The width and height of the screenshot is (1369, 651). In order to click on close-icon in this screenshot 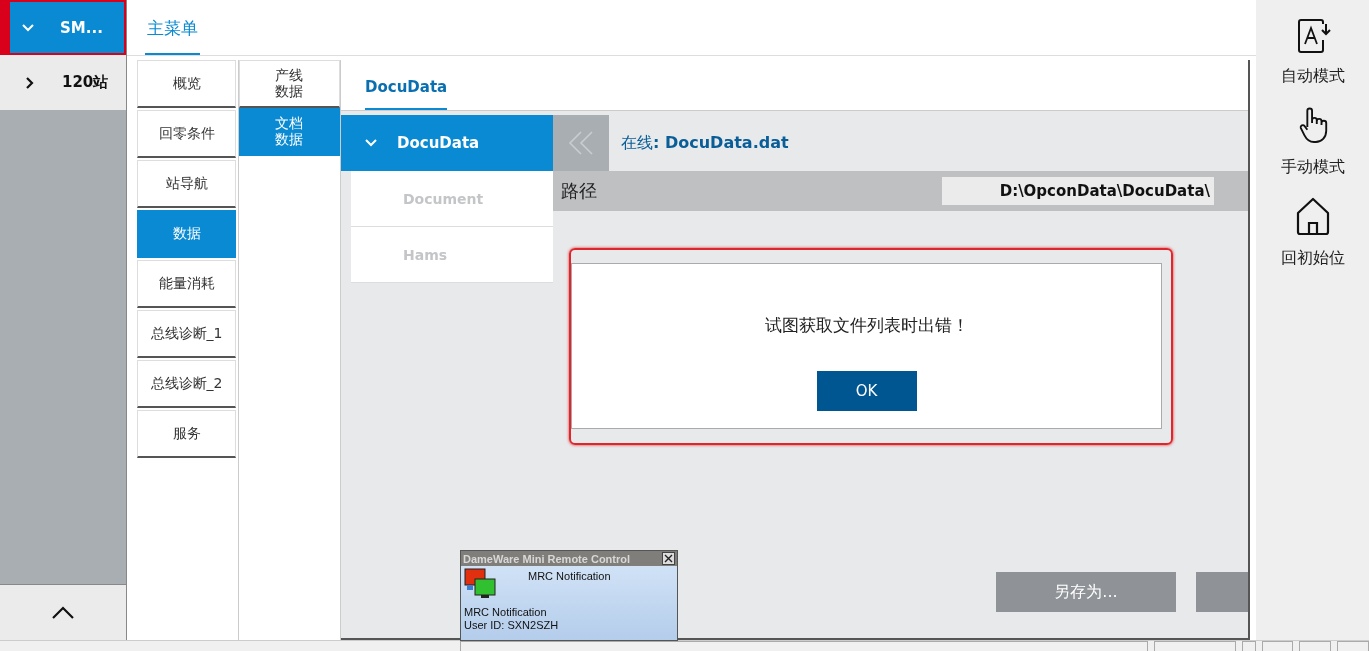, I will do `click(668, 558)`.